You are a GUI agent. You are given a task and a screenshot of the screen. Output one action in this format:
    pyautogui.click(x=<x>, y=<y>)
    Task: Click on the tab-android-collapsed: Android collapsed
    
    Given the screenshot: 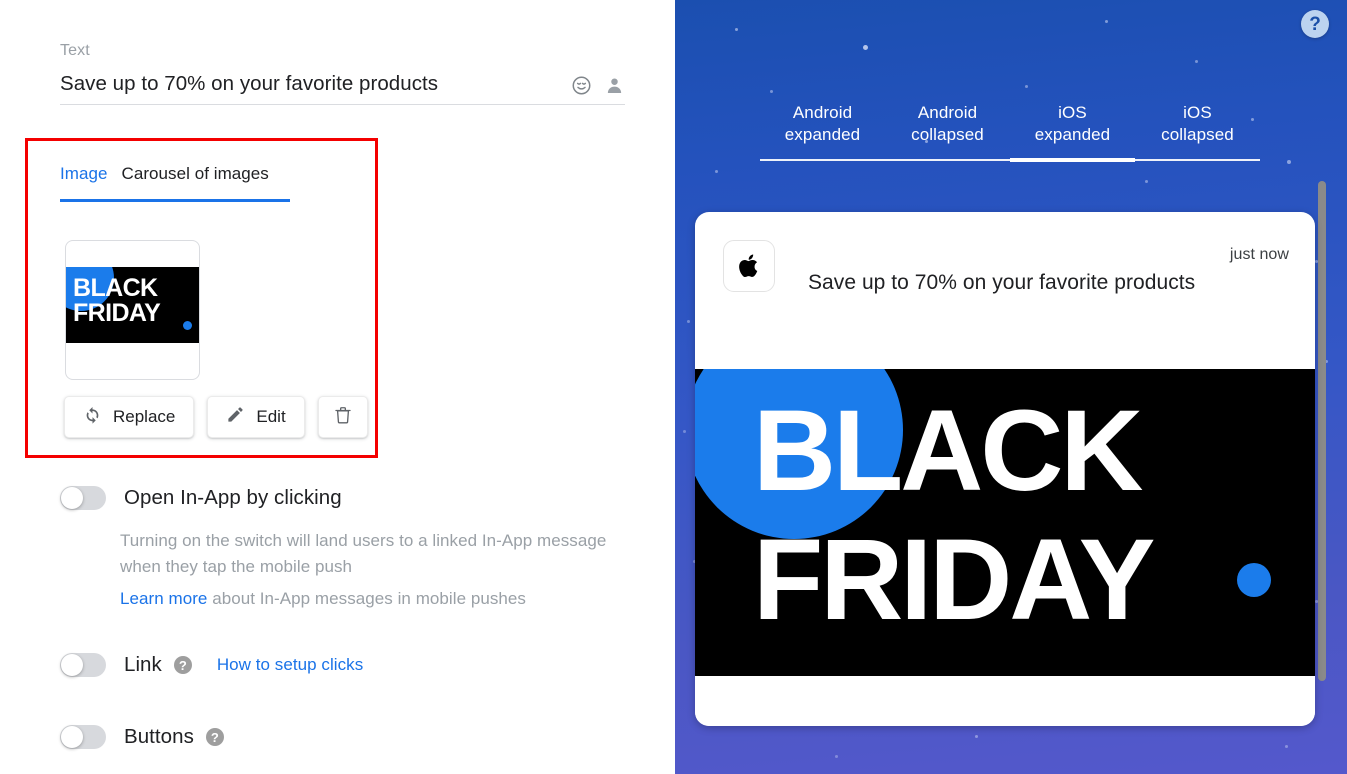 What is the action you would take?
    pyautogui.click(x=947, y=128)
    